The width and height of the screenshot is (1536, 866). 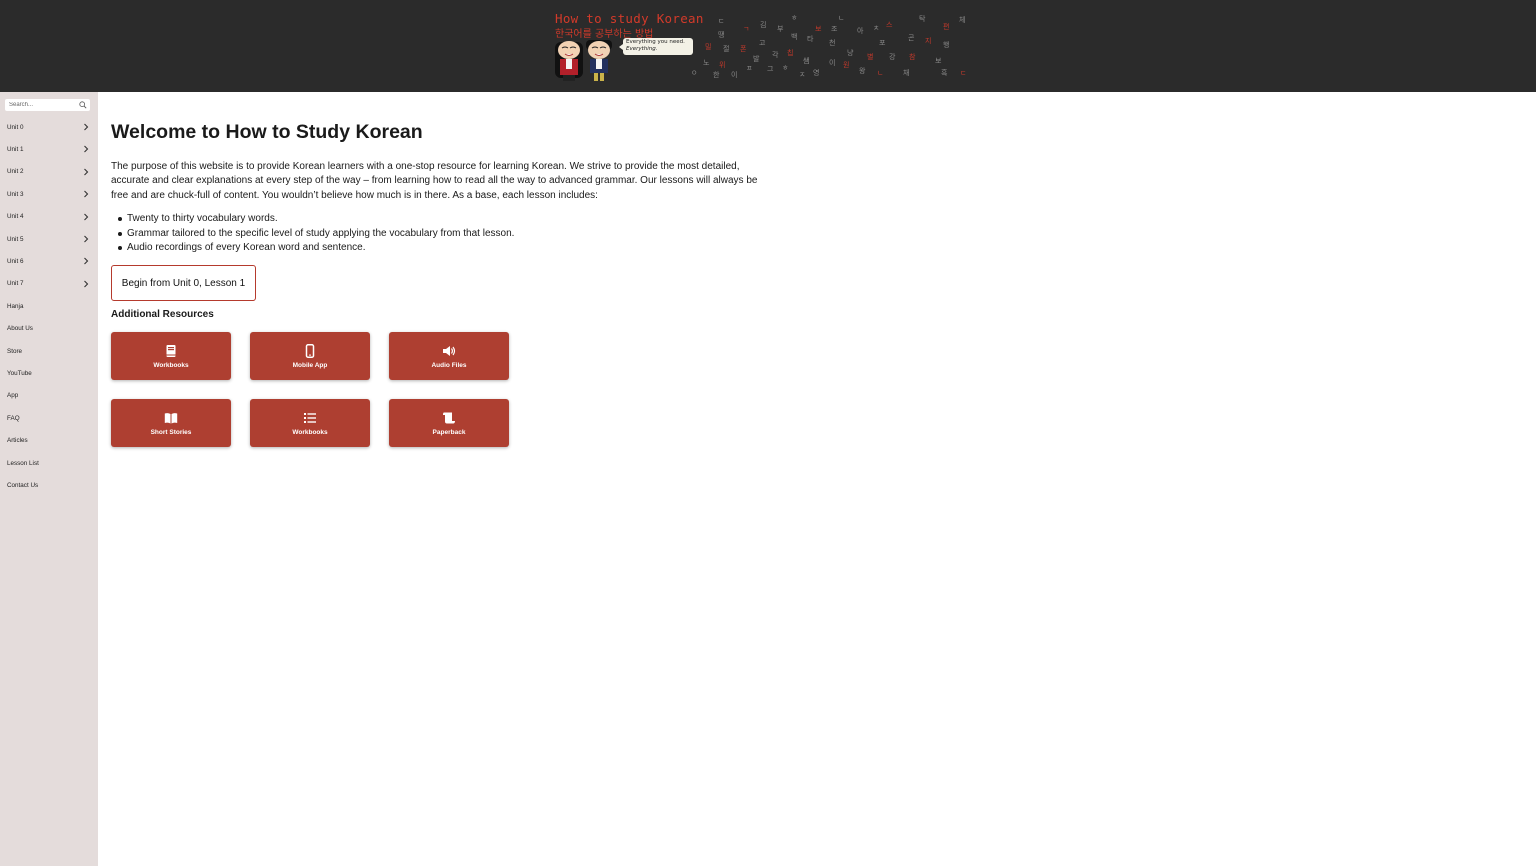 What do you see at coordinates (310, 365) in the screenshot?
I see `resource-label: Mobile App` at bounding box center [310, 365].